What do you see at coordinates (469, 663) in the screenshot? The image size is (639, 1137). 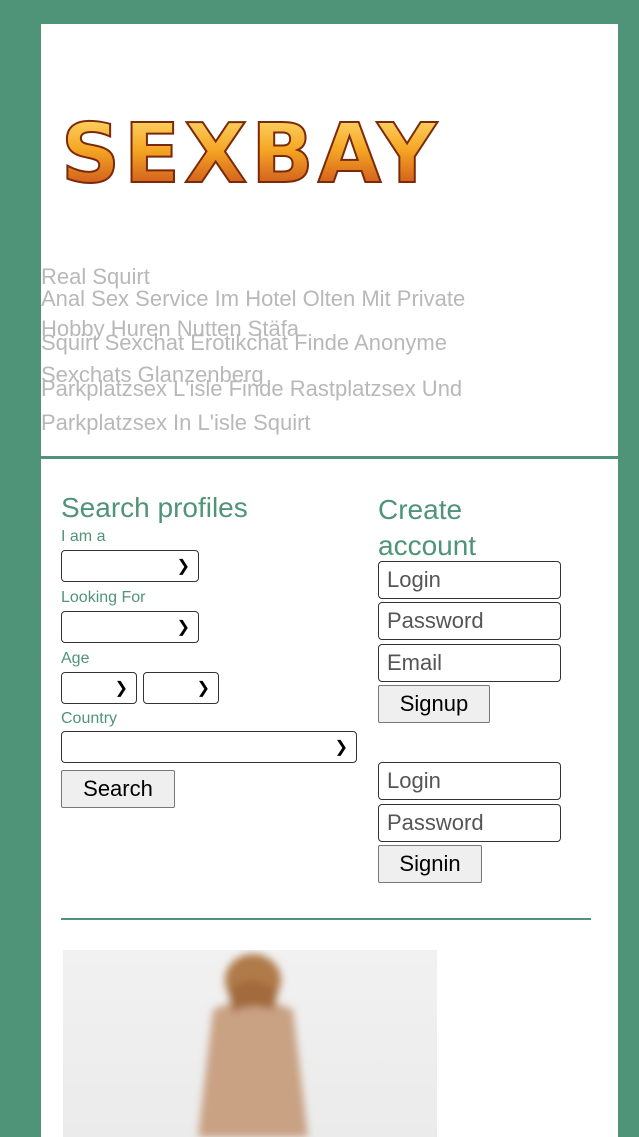 I see `signup-email-field: Email` at bounding box center [469, 663].